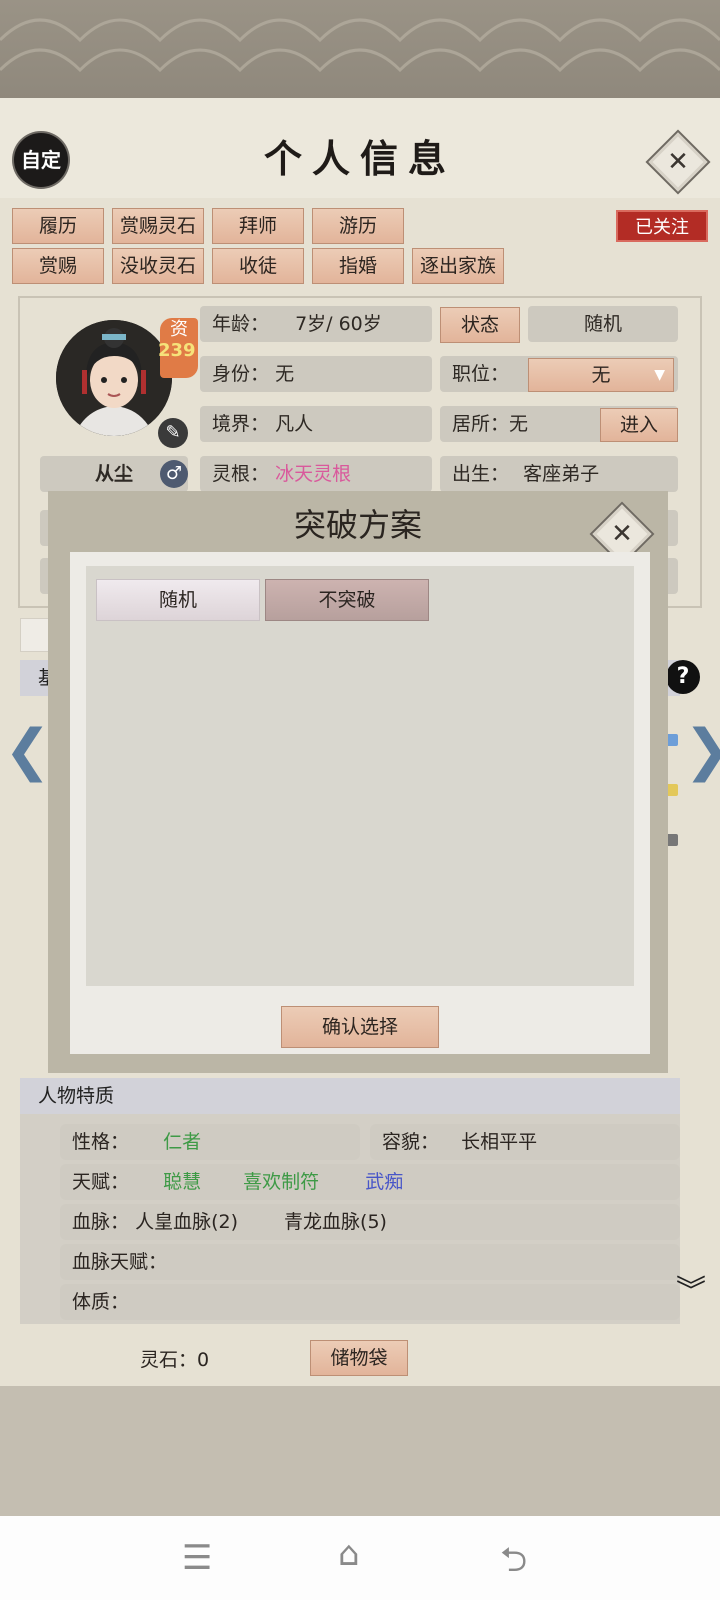  What do you see at coordinates (58, 266) in the screenshot?
I see `reward-button: 赏赐` at bounding box center [58, 266].